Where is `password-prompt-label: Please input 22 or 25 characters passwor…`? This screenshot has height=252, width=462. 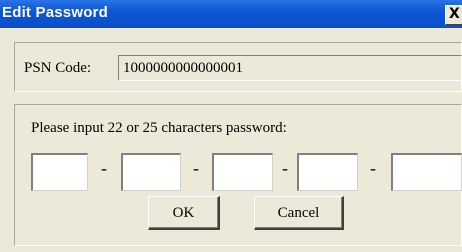
password-prompt-label: Please input 22 or 25 characters passwor… is located at coordinates (159, 128).